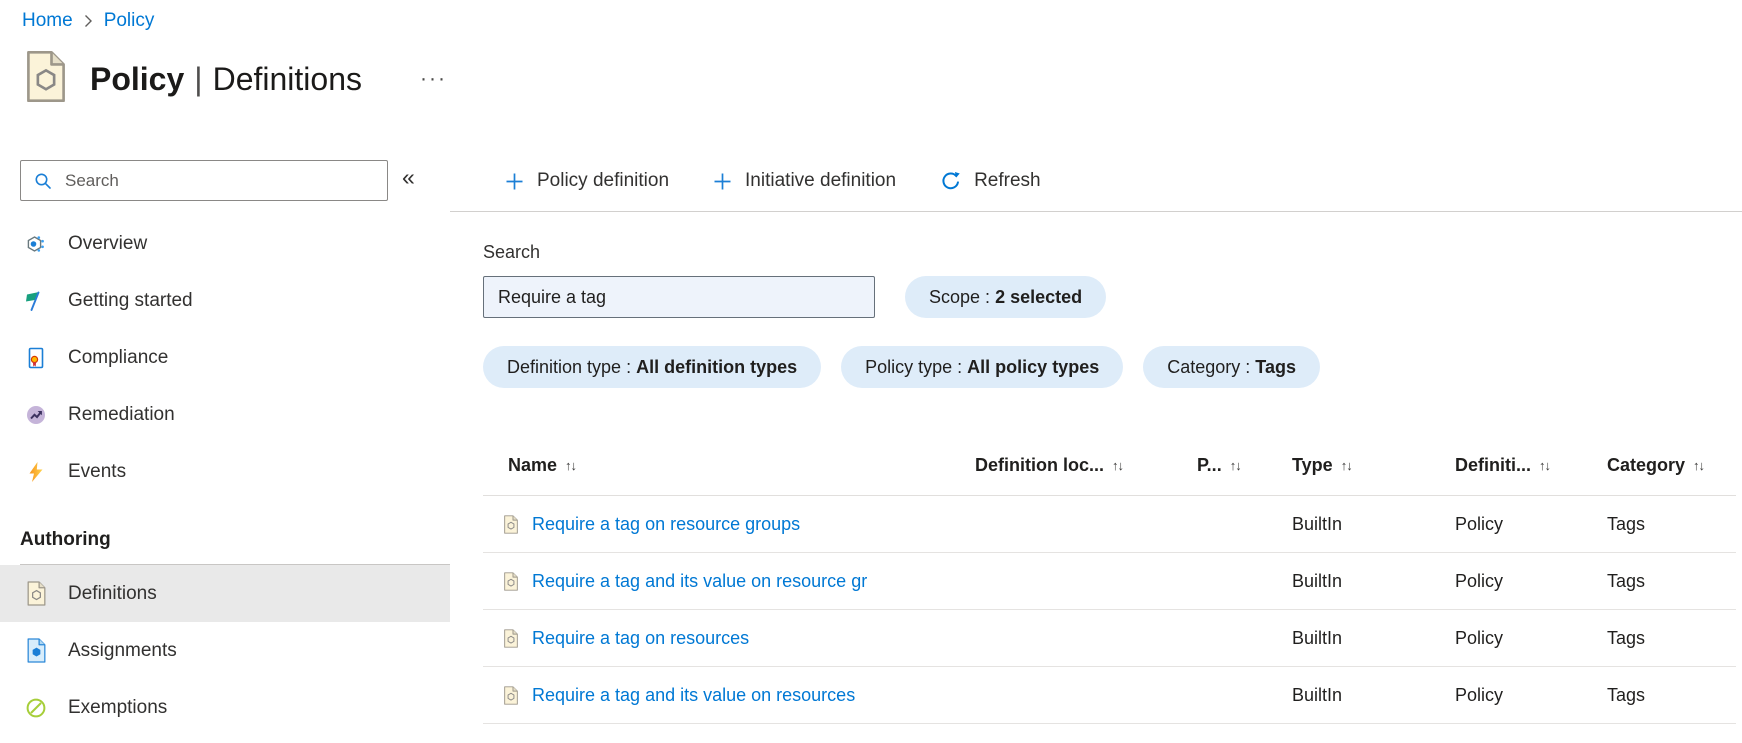 The height and width of the screenshot is (743, 1742). Describe the element at coordinates (36, 593) in the screenshot. I see `definitions-icon` at that location.